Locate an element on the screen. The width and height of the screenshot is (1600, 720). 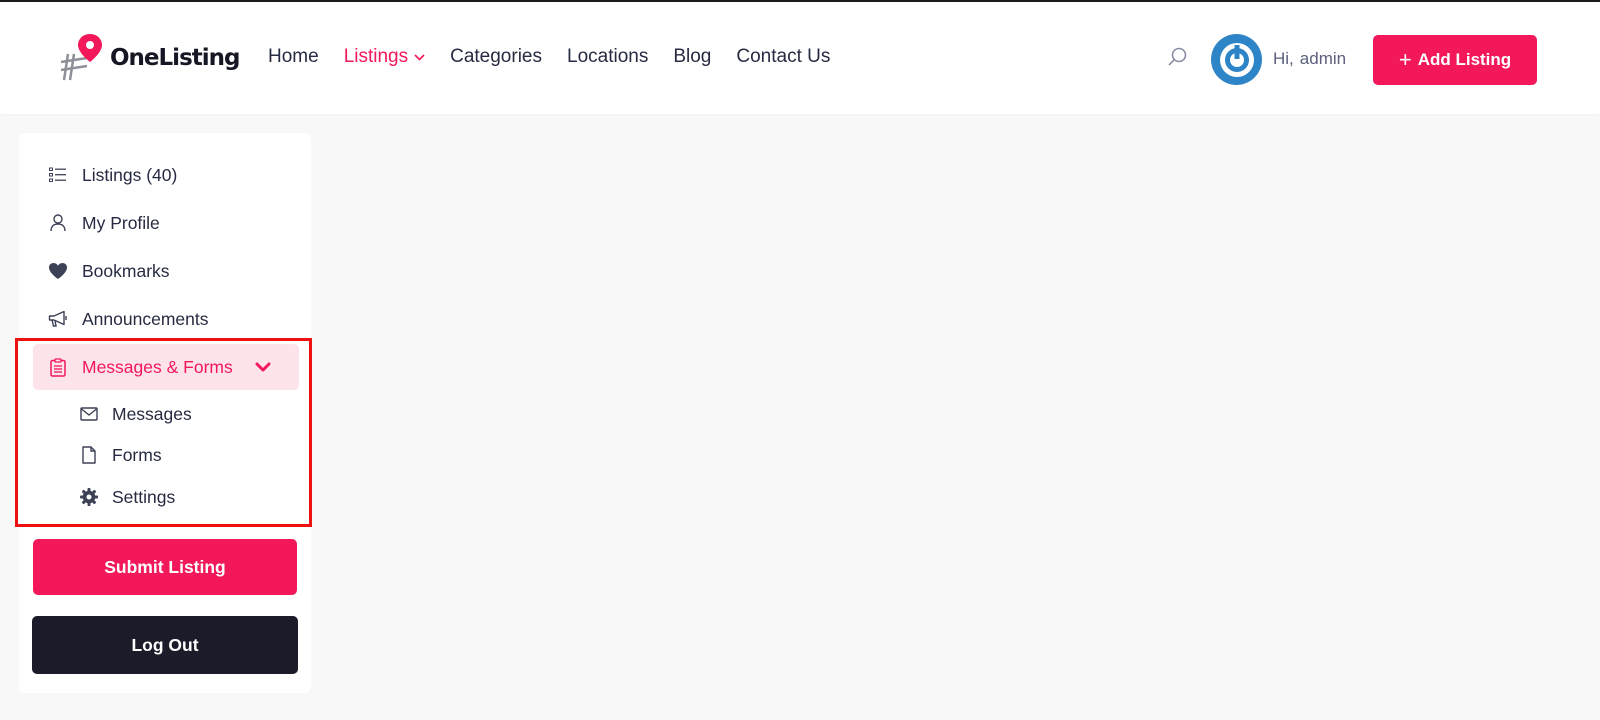
nav-locations: Locations is located at coordinates (607, 57).